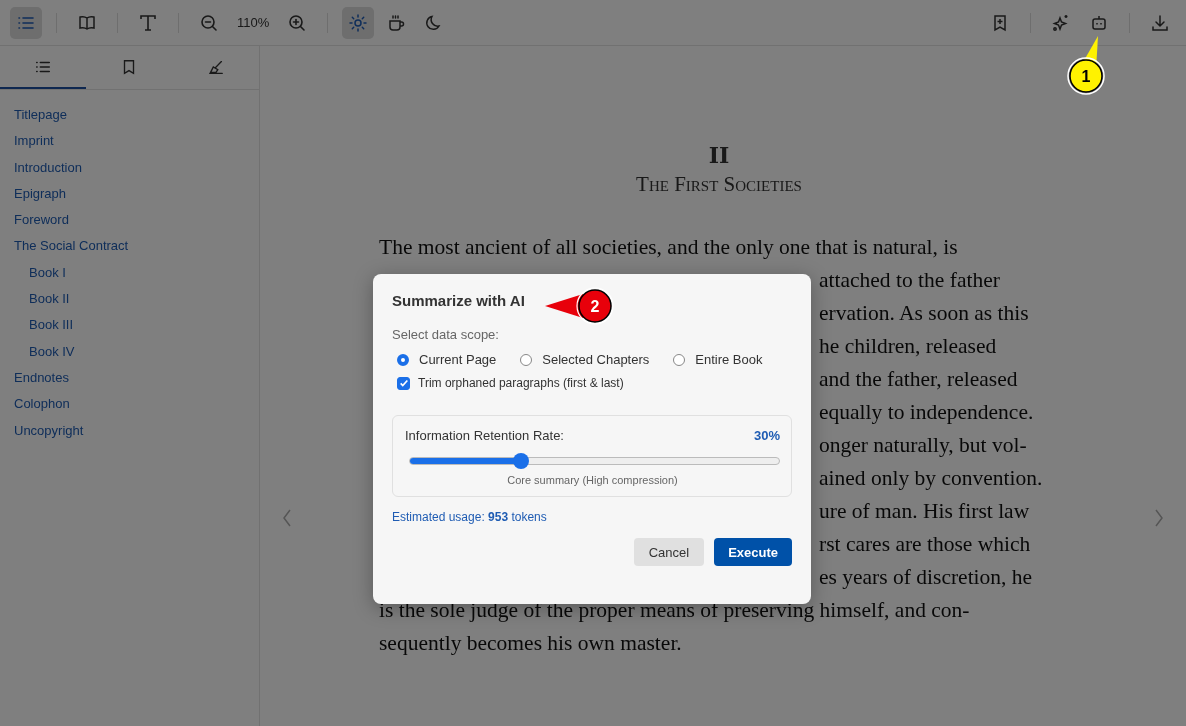  What do you see at coordinates (924, 511) in the screenshot?
I see `body-text-line: ure of man. His first law` at bounding box center [924, 511].